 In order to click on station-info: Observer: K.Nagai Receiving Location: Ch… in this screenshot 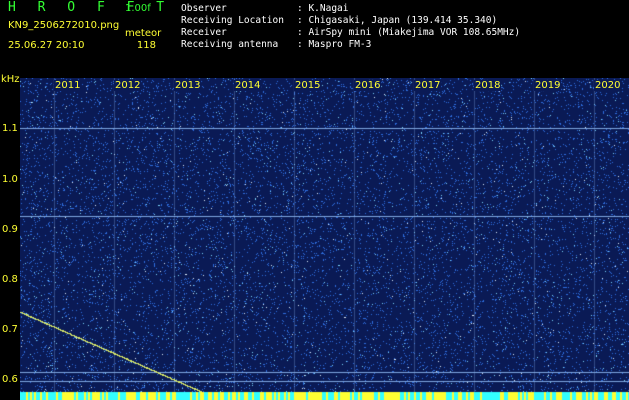, I will do `click(350, 27)`.